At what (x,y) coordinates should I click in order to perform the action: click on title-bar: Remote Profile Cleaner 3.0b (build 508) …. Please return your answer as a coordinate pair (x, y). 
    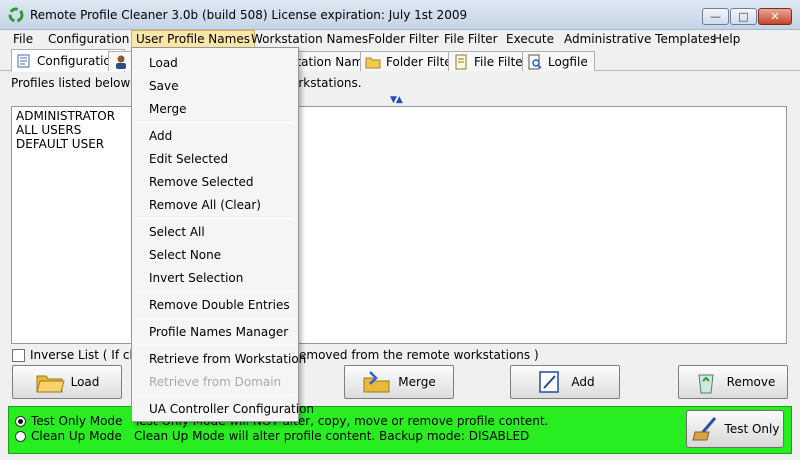
    Looking at the image, I should click on (400, 15).